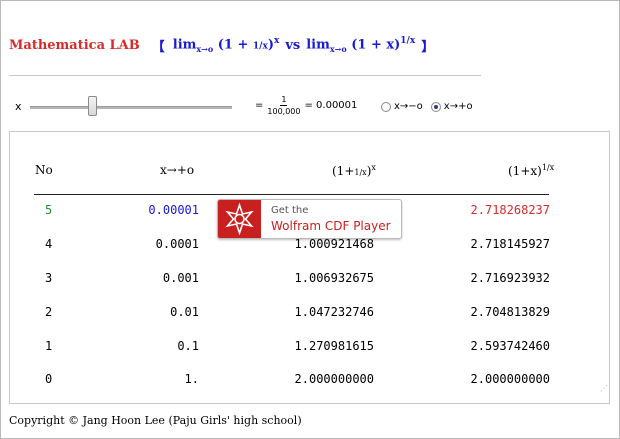  Describe the element at coordinates (334, 312) in the screenshot. I see `cell-f1: 1.047232746` at that location.